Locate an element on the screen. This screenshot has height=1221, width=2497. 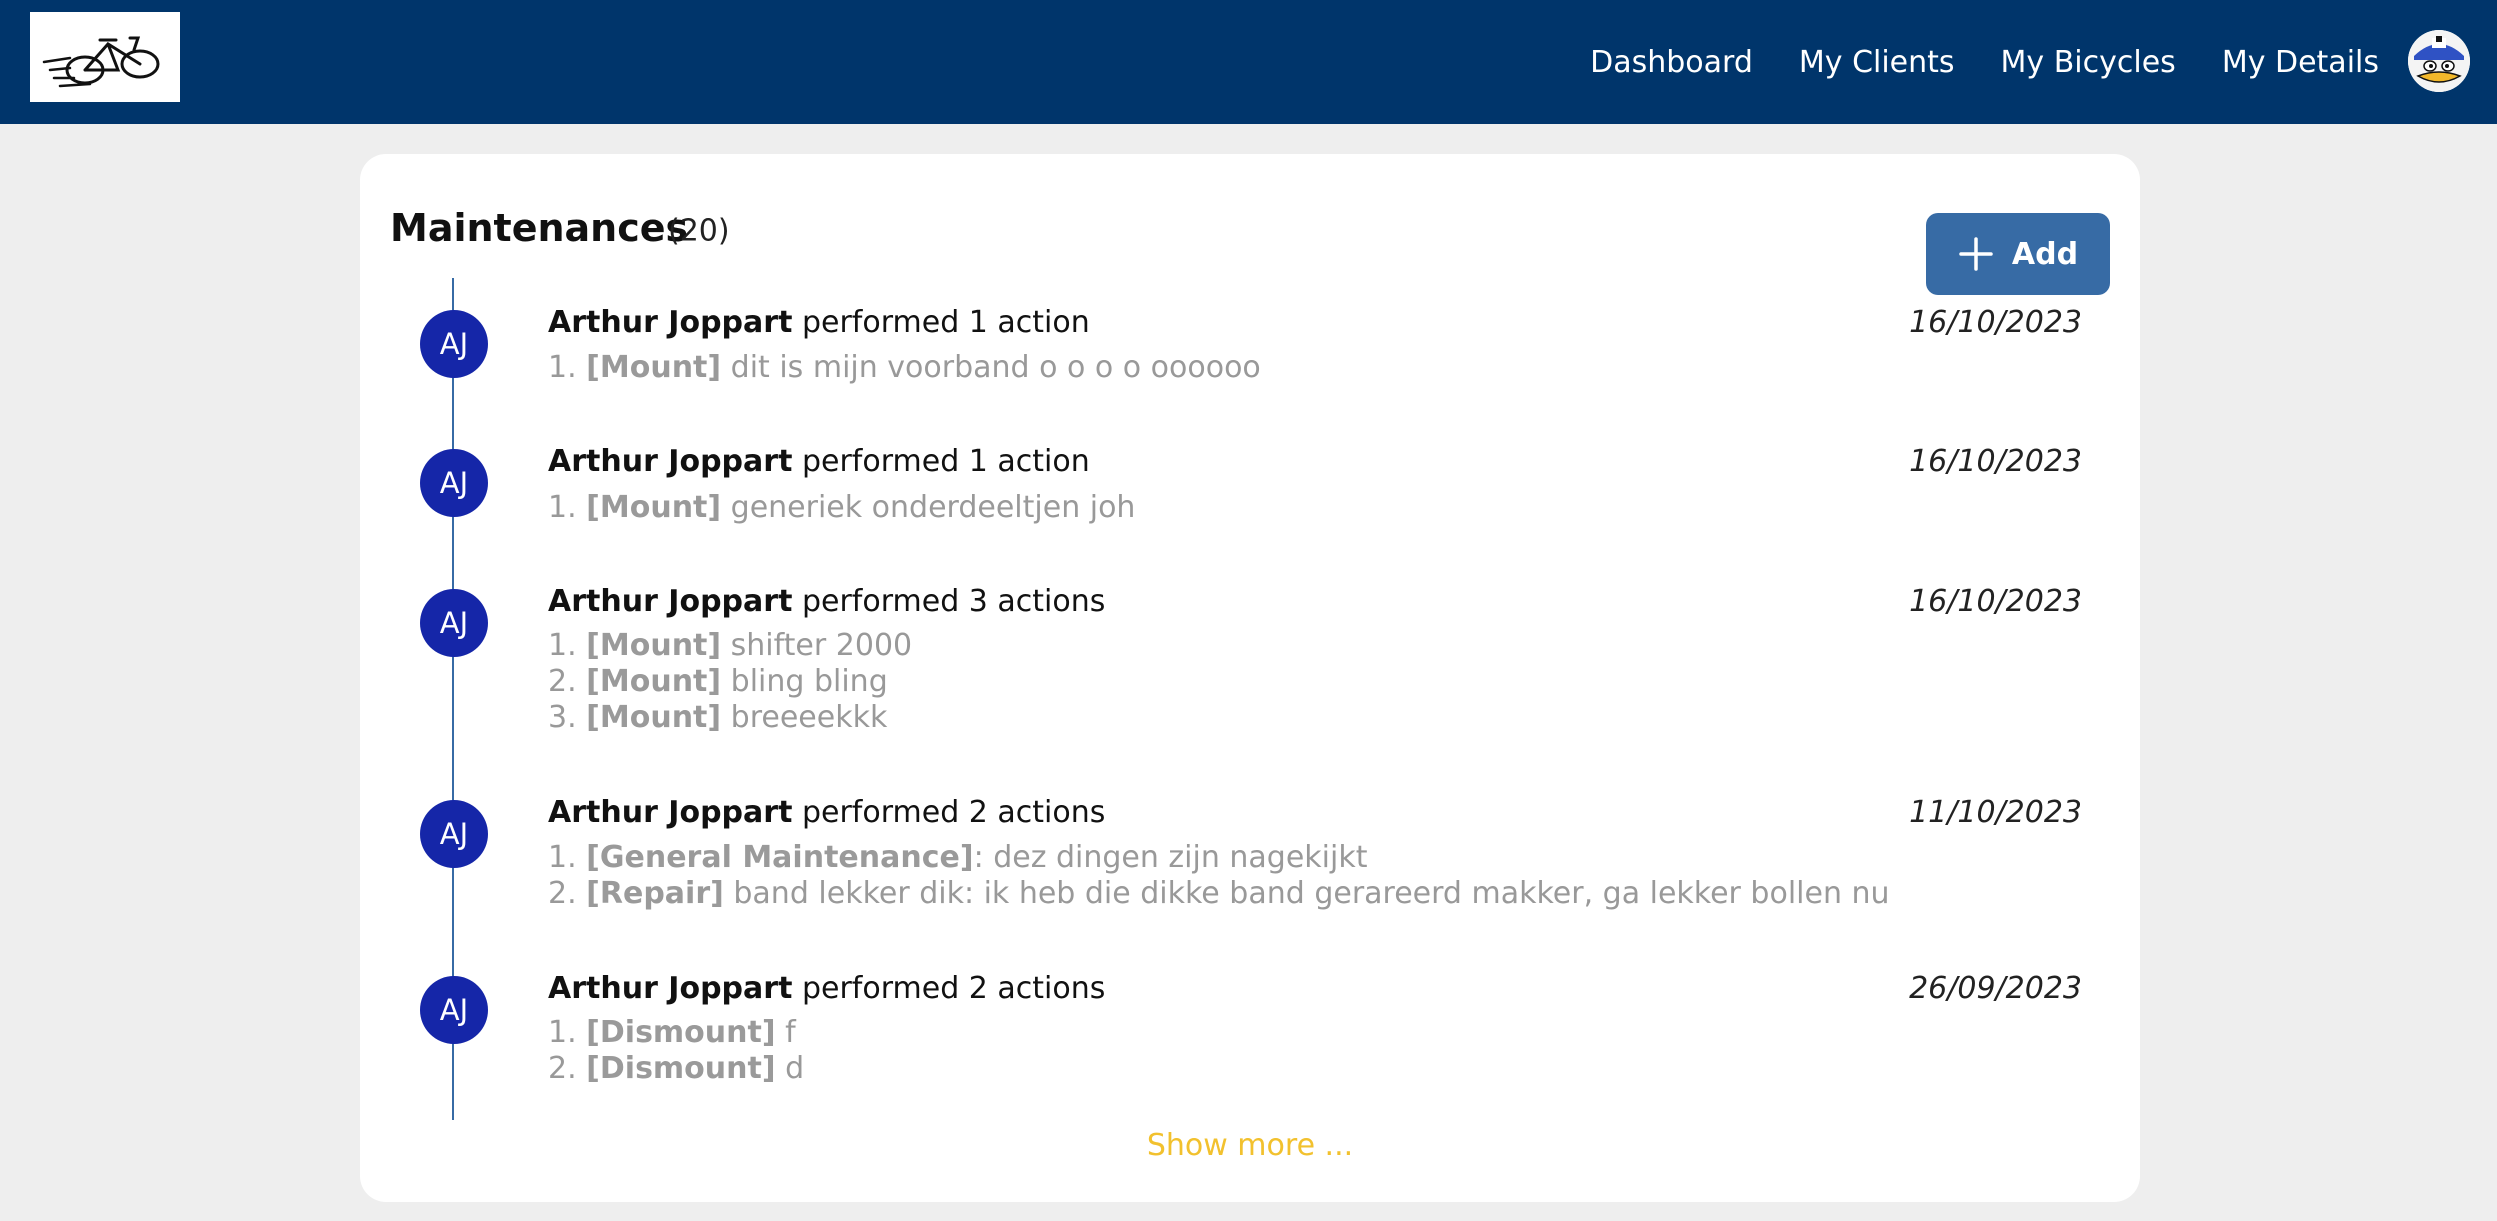
action-list: 1. [Dismount] f 2. [Dismount] d is located at coordinates (676, 1051).